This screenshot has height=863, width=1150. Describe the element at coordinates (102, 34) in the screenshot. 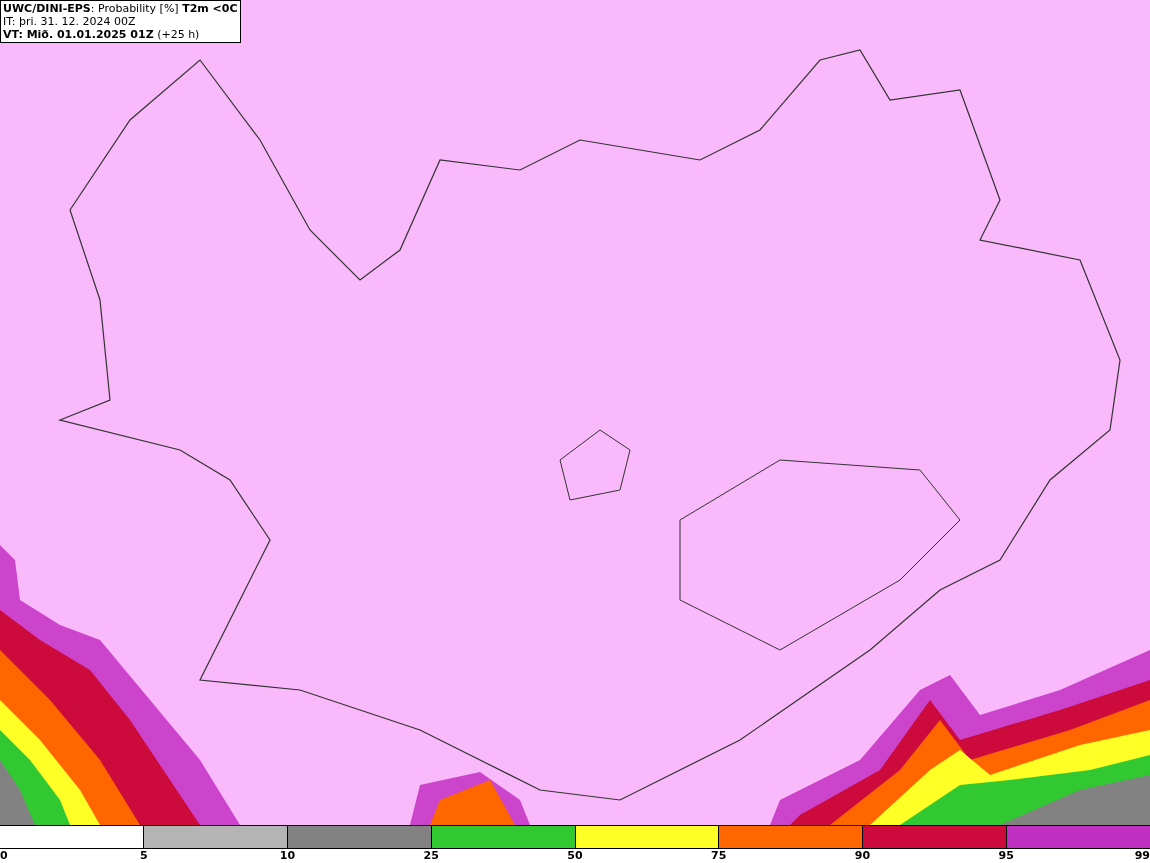

I see `title-line: VT: Mið. 01.01.2025 01Z (+25 h)` at that location.